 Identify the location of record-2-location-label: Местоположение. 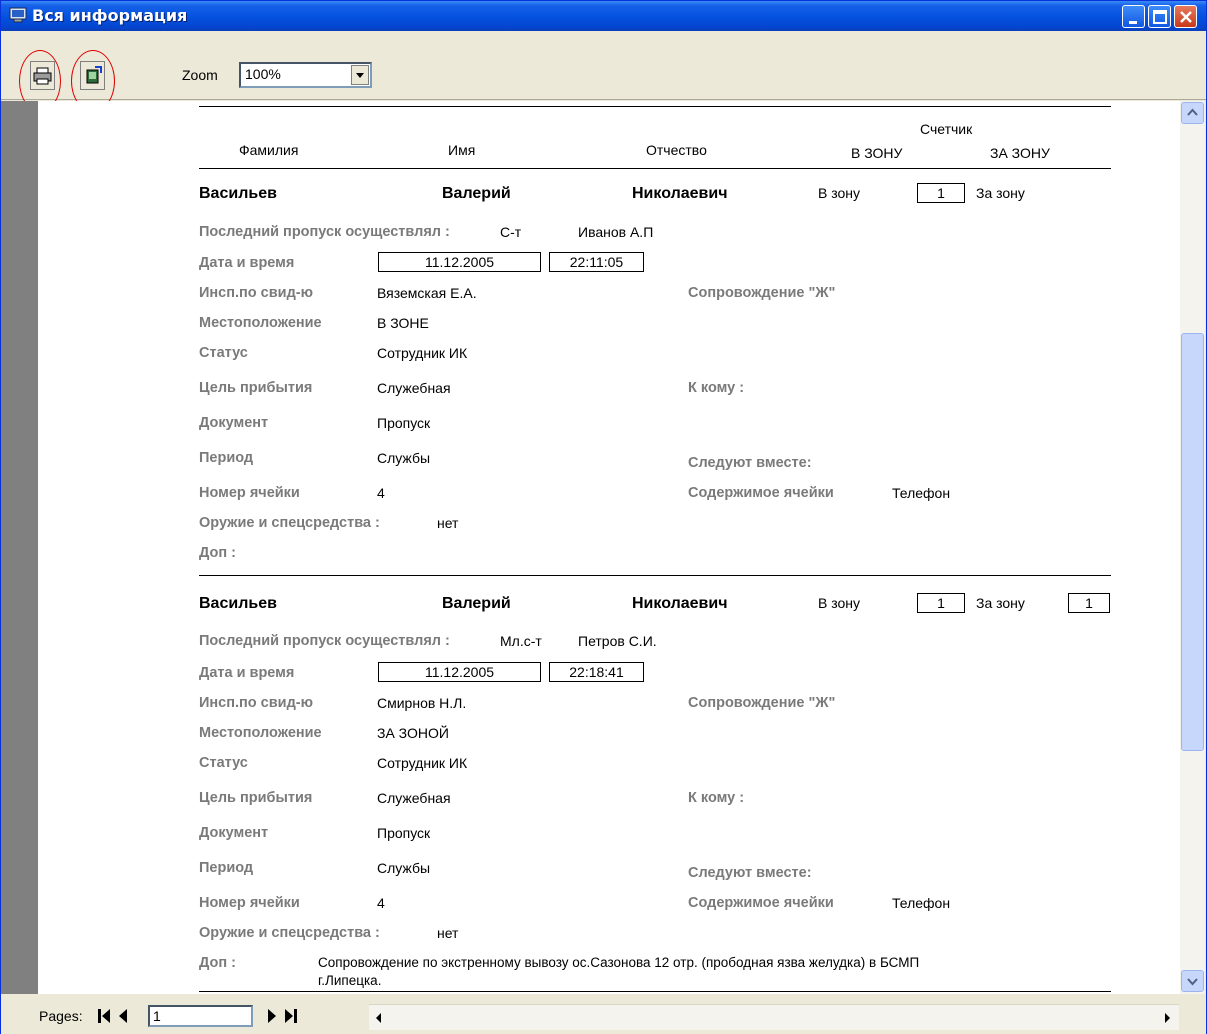
(260, 733).